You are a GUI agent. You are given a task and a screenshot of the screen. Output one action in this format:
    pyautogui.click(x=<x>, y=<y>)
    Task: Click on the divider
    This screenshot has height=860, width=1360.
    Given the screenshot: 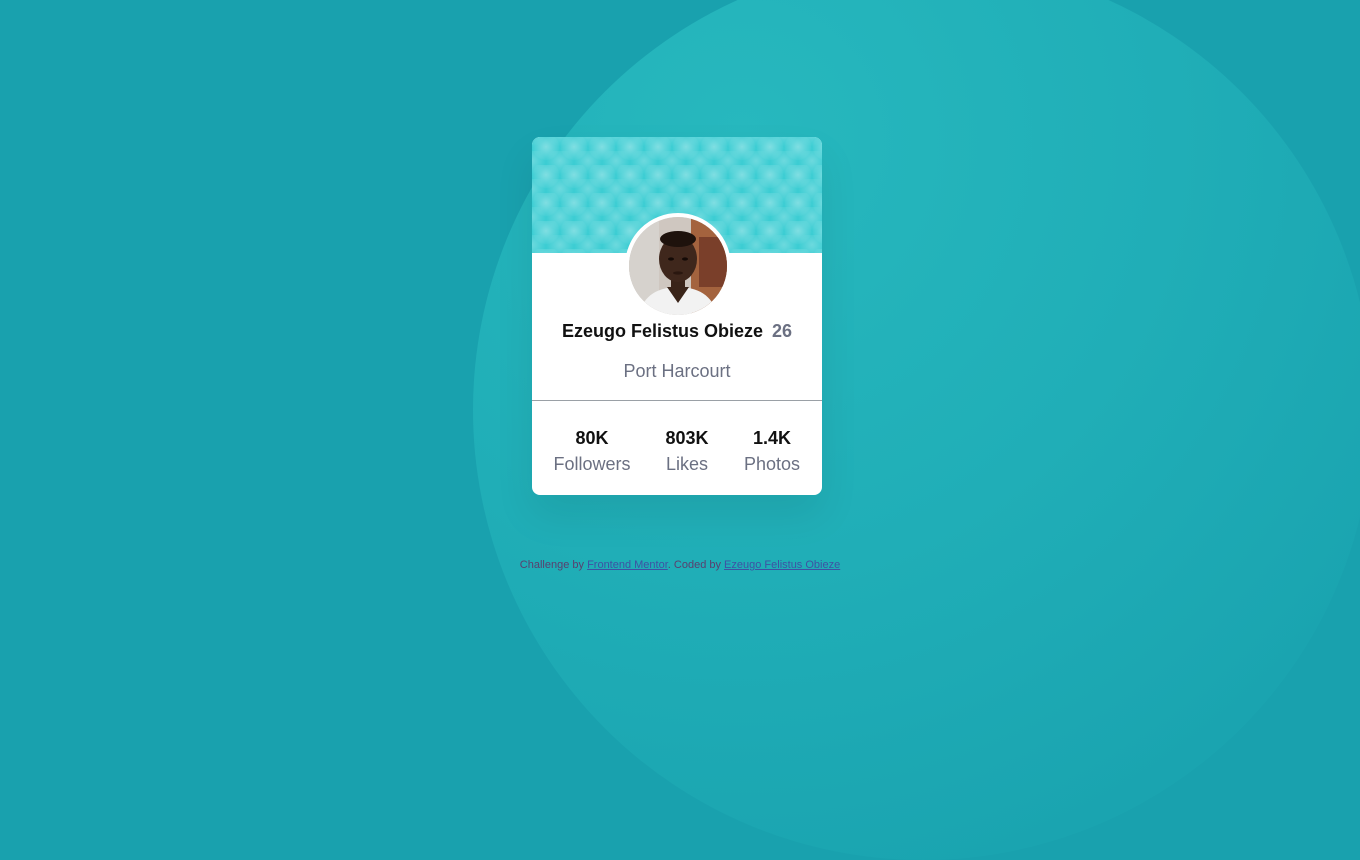 What is the action you would take?
    pyautogui.click(x=677, y=400)
    